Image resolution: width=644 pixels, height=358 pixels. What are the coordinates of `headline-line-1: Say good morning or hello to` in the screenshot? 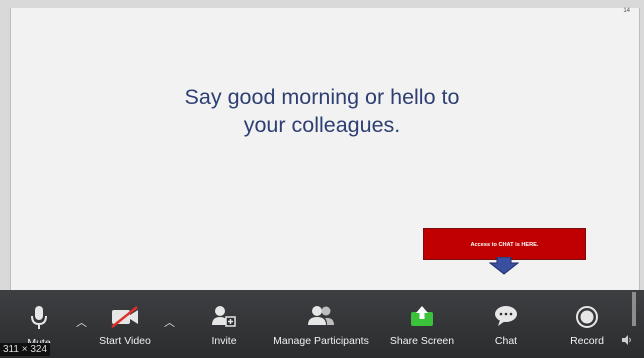 It's located at (322, 97).